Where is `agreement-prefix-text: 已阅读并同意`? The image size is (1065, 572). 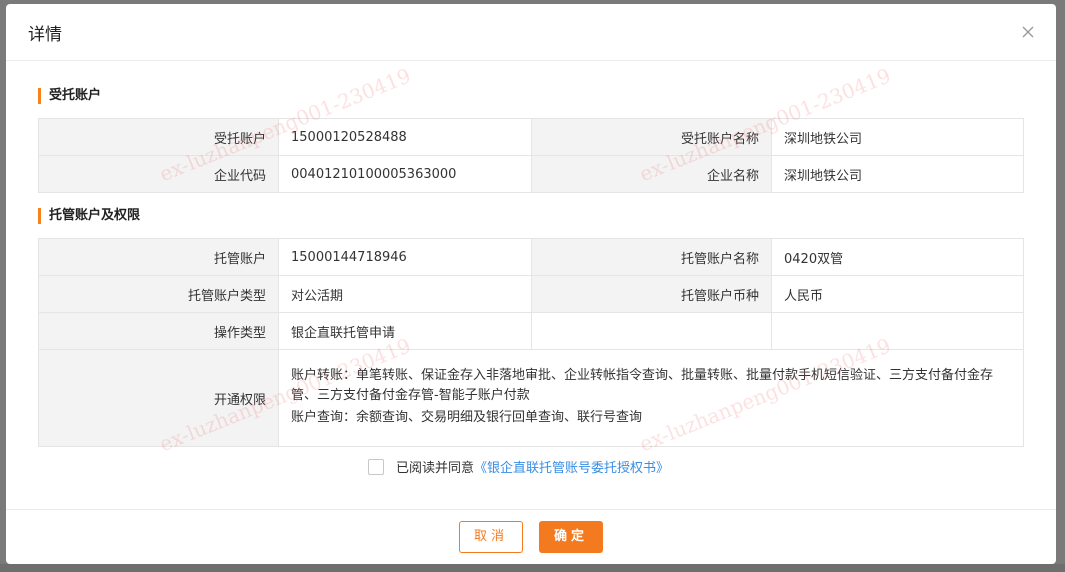
agreement-prefix-text: 已阅读并同意 is located at coordinates (435, 468).